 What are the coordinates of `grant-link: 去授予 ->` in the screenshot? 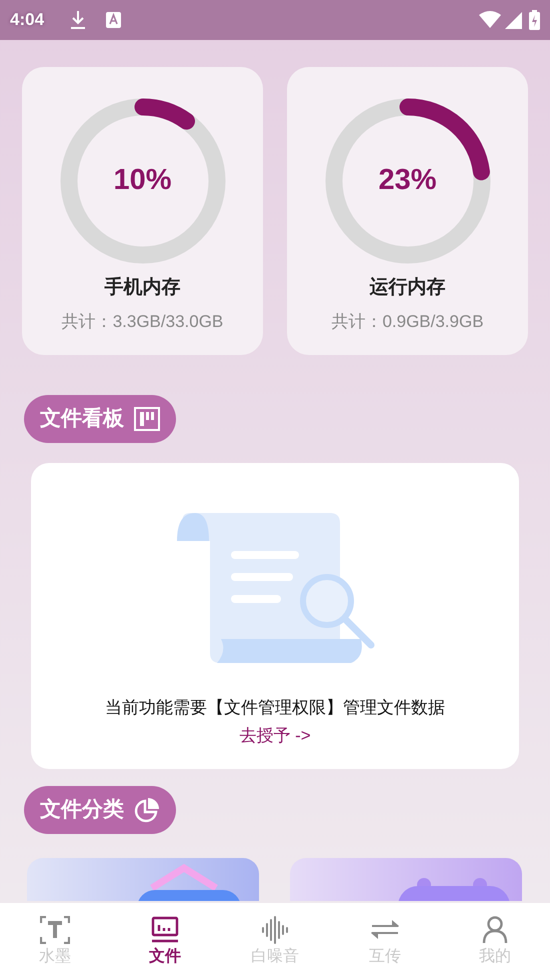 It's located at (275, 735).